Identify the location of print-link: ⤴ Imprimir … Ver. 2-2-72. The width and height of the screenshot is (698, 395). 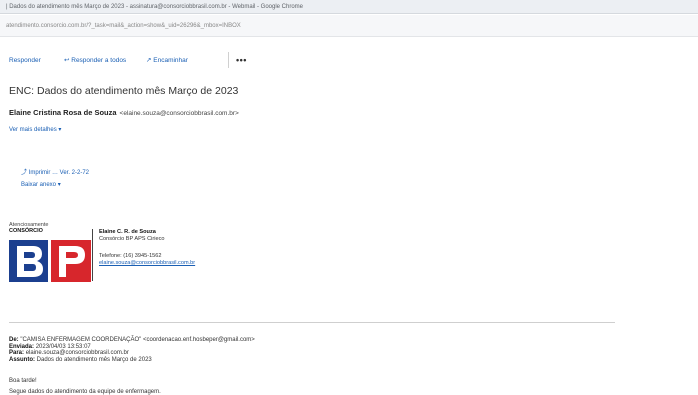
(55, 171).